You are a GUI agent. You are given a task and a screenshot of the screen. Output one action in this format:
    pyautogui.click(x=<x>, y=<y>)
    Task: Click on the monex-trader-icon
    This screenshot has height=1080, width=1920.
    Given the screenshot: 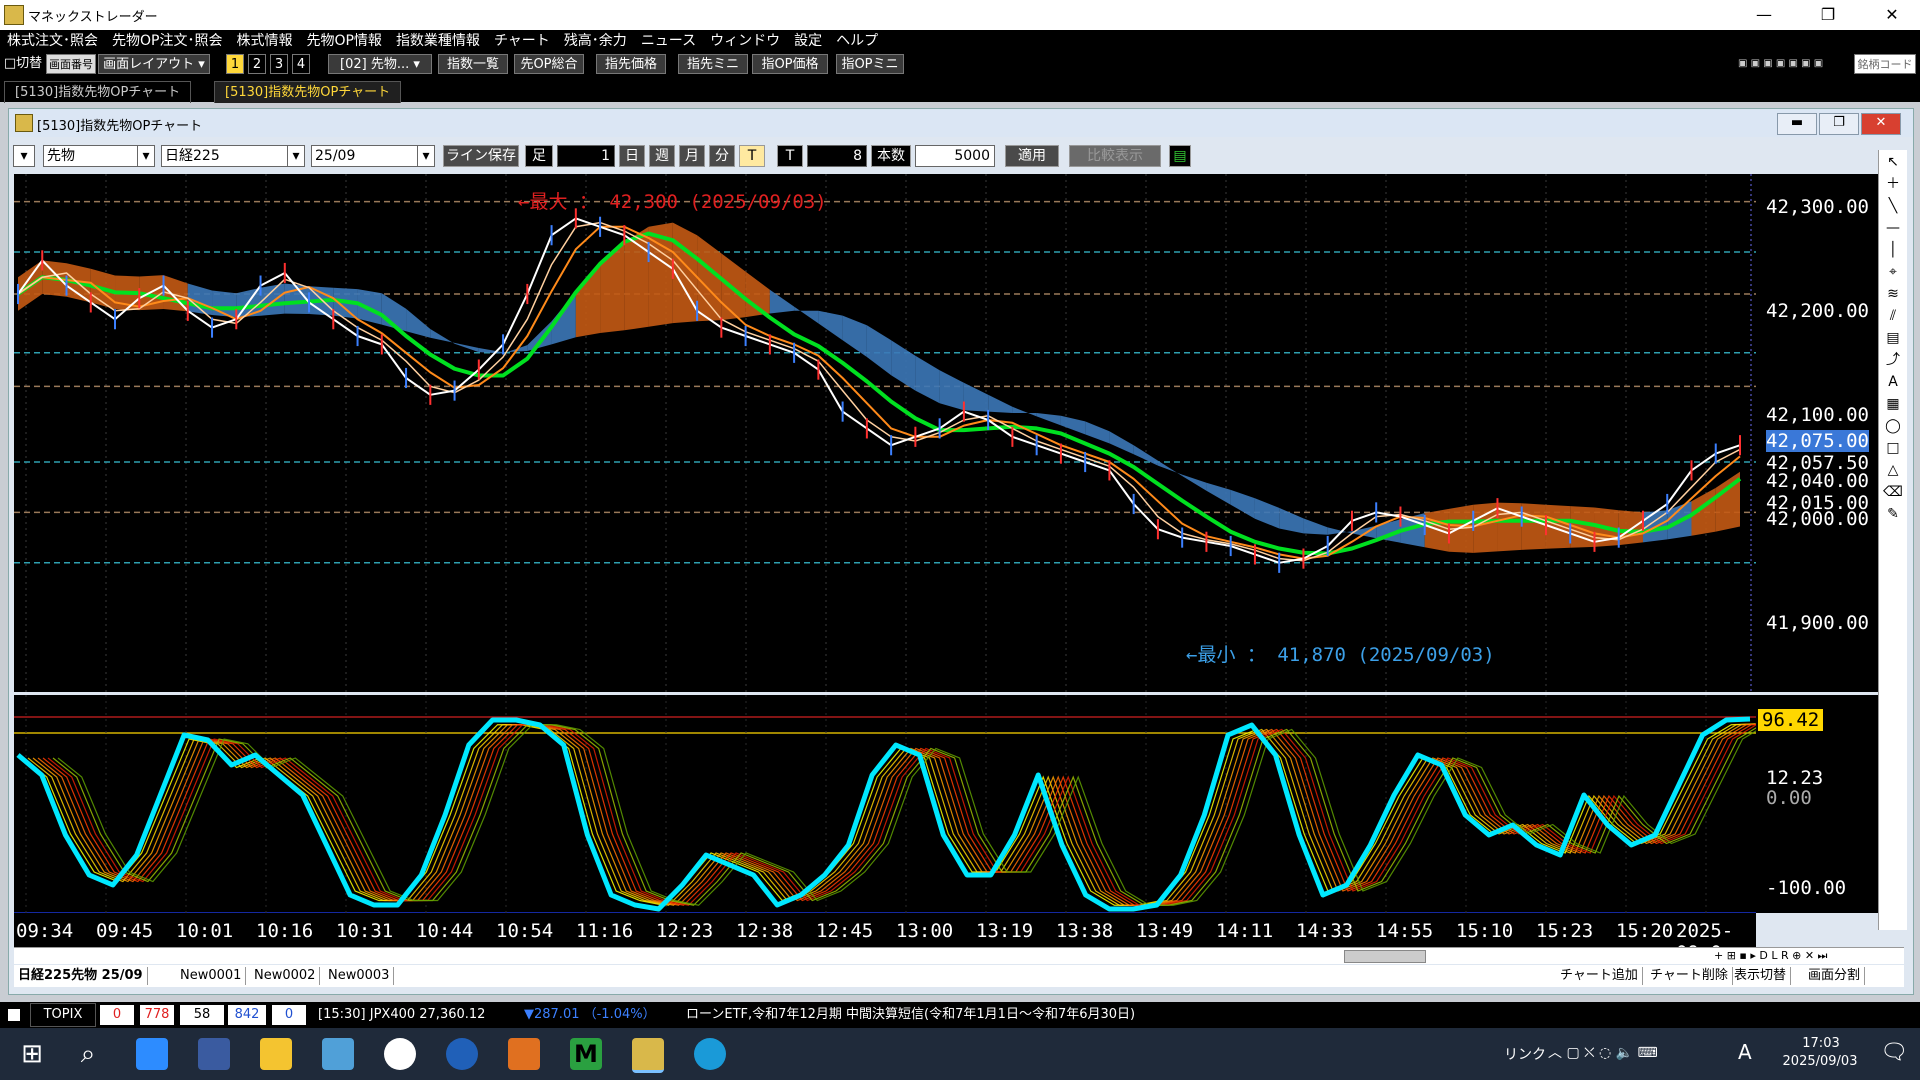 What is the action you would take?
    pyautogui.click(x=648, y=1055)
    